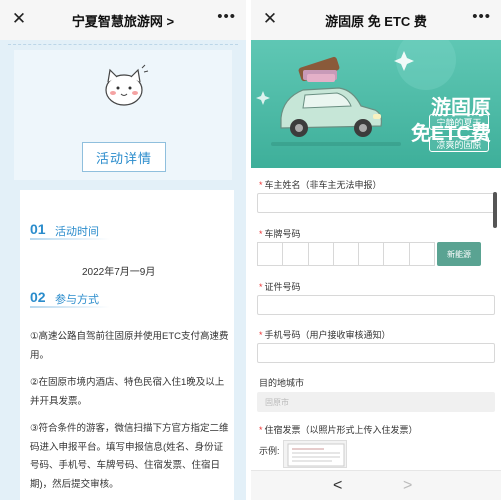 The width and height of the screenshot is (501, 500). Describe the element at coordinates (376, 402) in the screenshot. I see `destination-city-select: 固原市` at that location.